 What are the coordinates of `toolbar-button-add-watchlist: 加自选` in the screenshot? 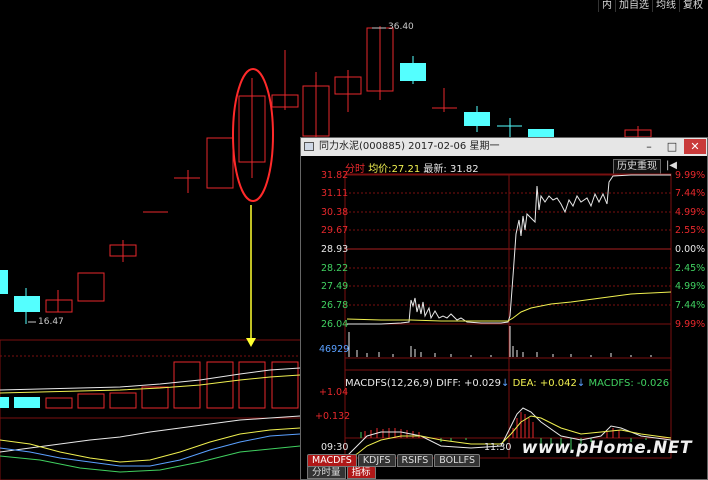 It's located at (633, 6).